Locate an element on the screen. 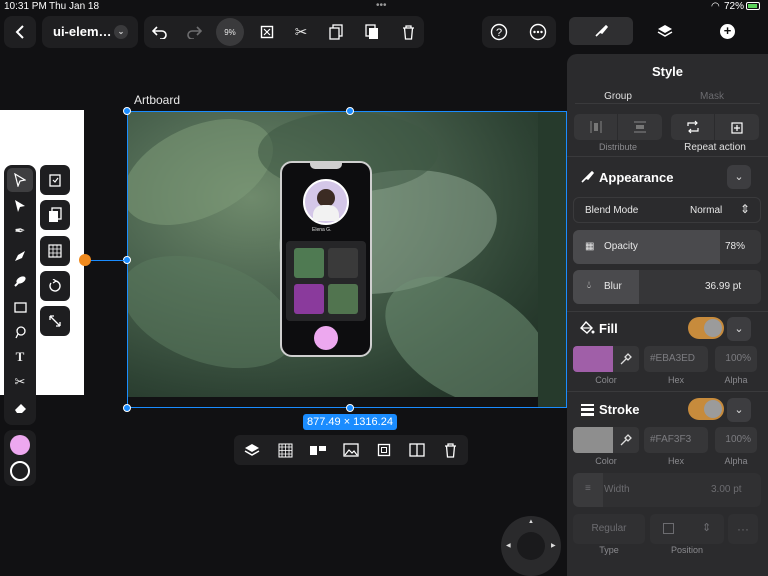  layers-icon is located at coordinates (665, 31).